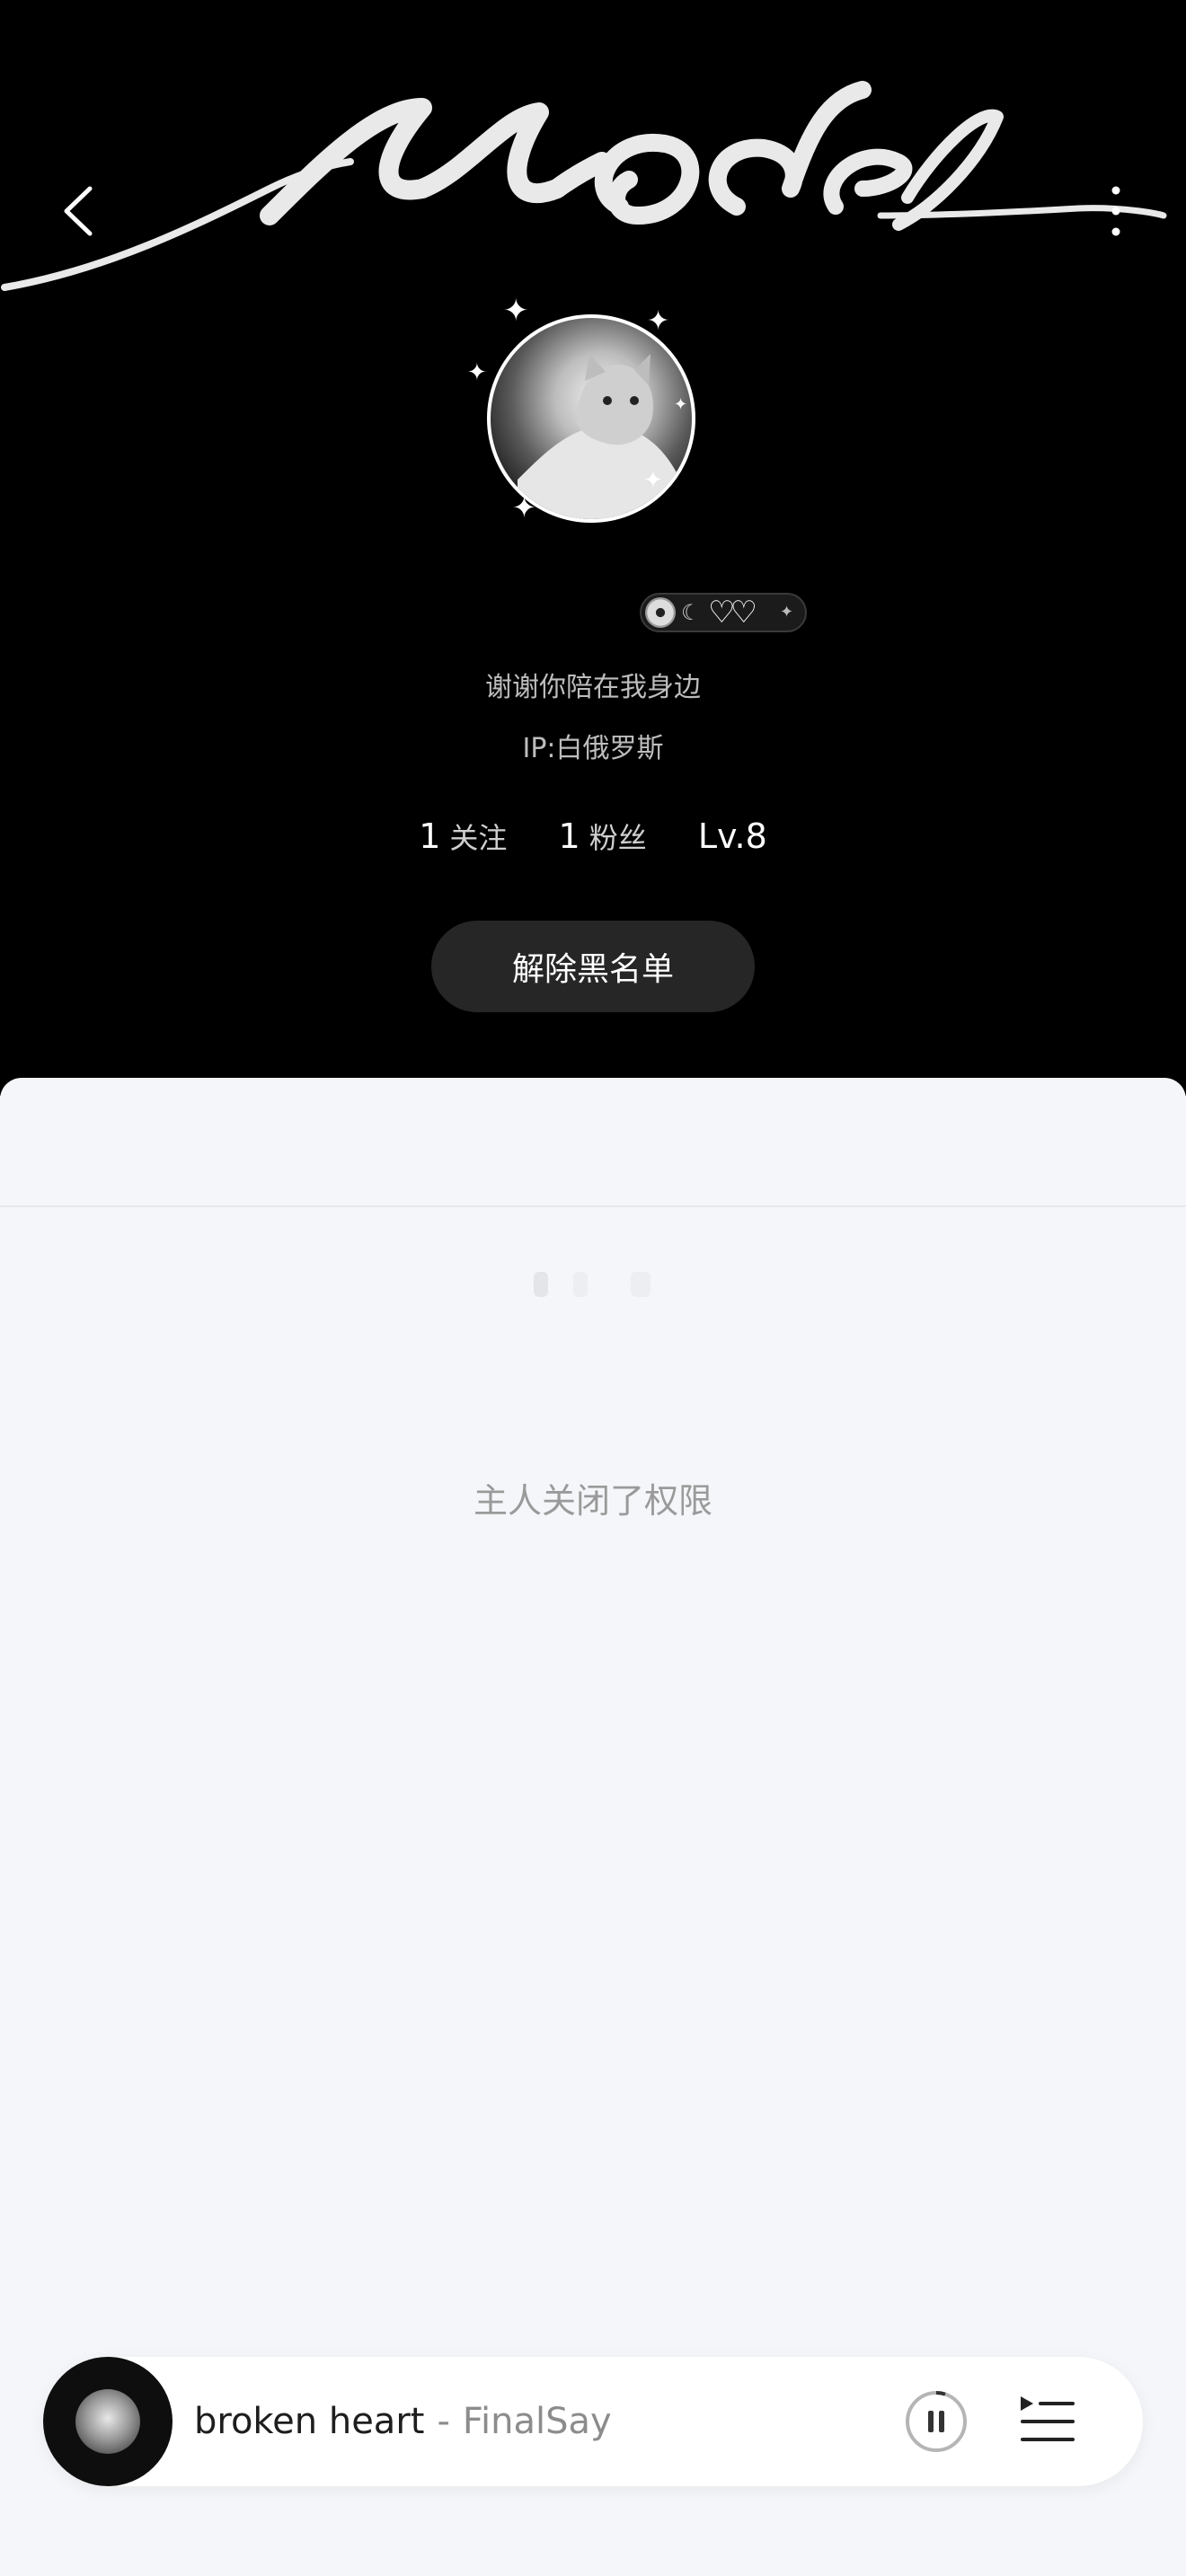 The width and height of the screenshot is (1186, 2576). I want to click on album-art, so click(107, 2421).